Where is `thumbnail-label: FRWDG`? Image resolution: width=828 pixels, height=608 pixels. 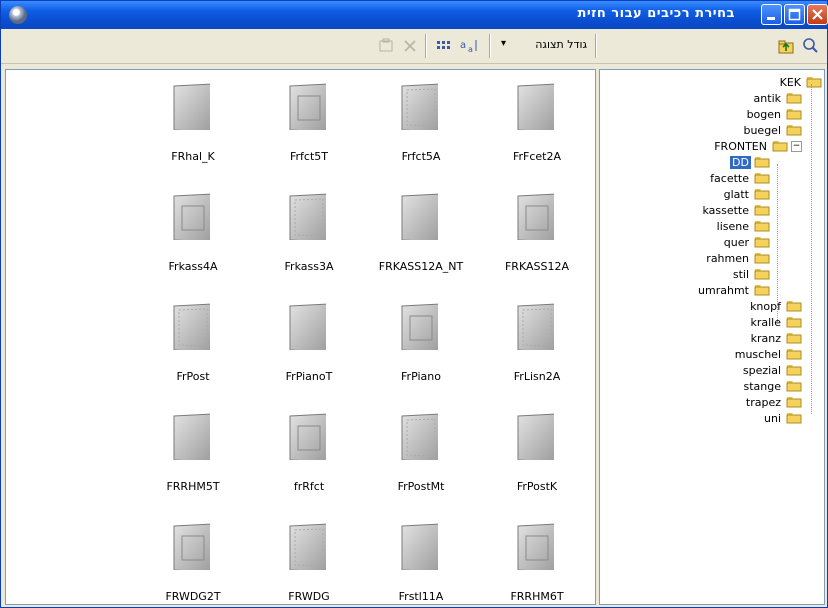 thumbnail-label: FRWDG is located at coordinates (309, 596).